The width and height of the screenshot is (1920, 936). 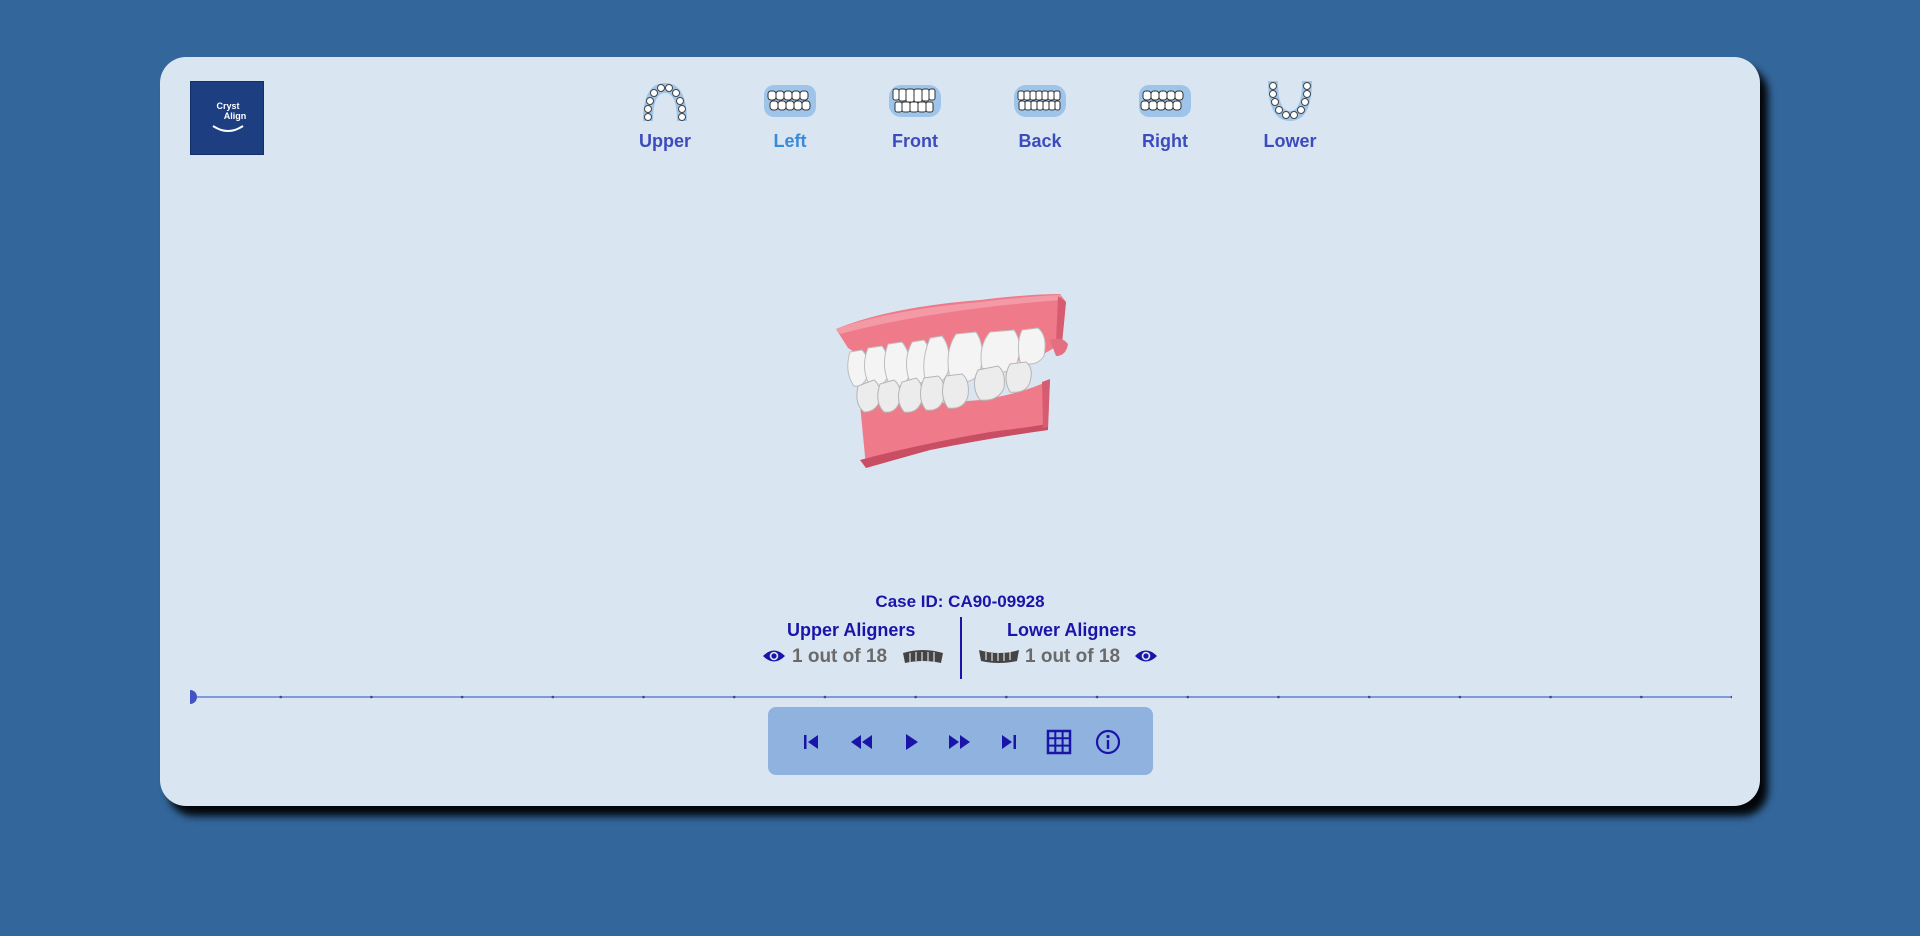 I want to click on cryst-align-logo: Cryst Align, so click(x=227, y=118).